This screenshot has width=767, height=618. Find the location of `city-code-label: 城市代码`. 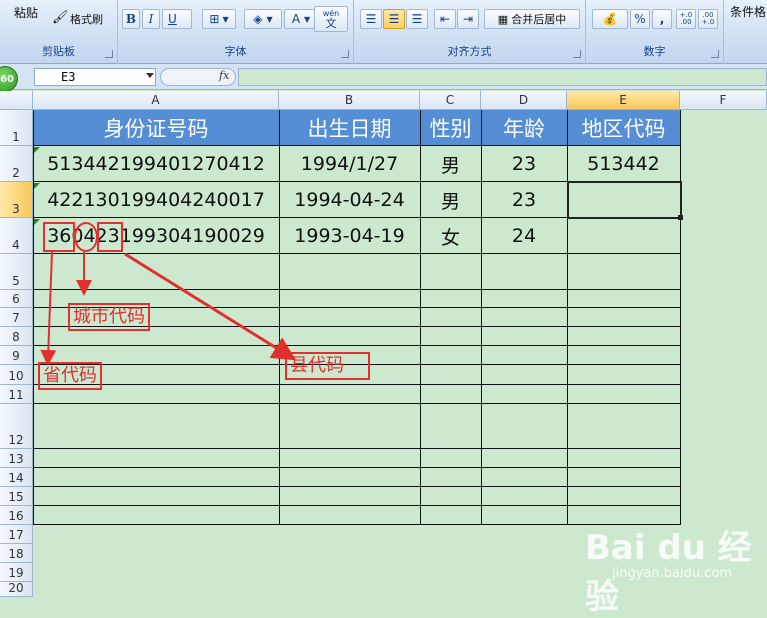

city-code-label: 城市代码 is located at coordinates (109, 317).